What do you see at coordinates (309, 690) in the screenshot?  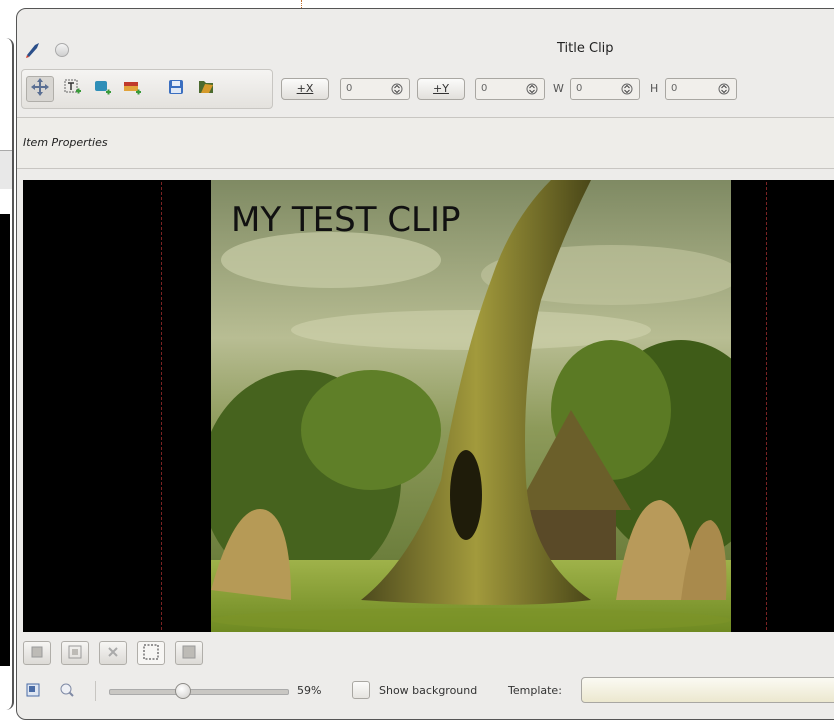 I see `zoom-value: 59%` at bounding box center [309, 690].